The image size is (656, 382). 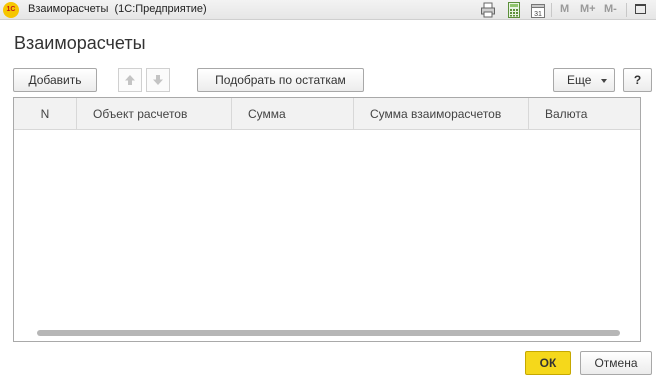 What do you see at coordinates (588, 9) in the screenshot?
I see `memory-button-m-plus: M+` at bounding box center [588, 9].